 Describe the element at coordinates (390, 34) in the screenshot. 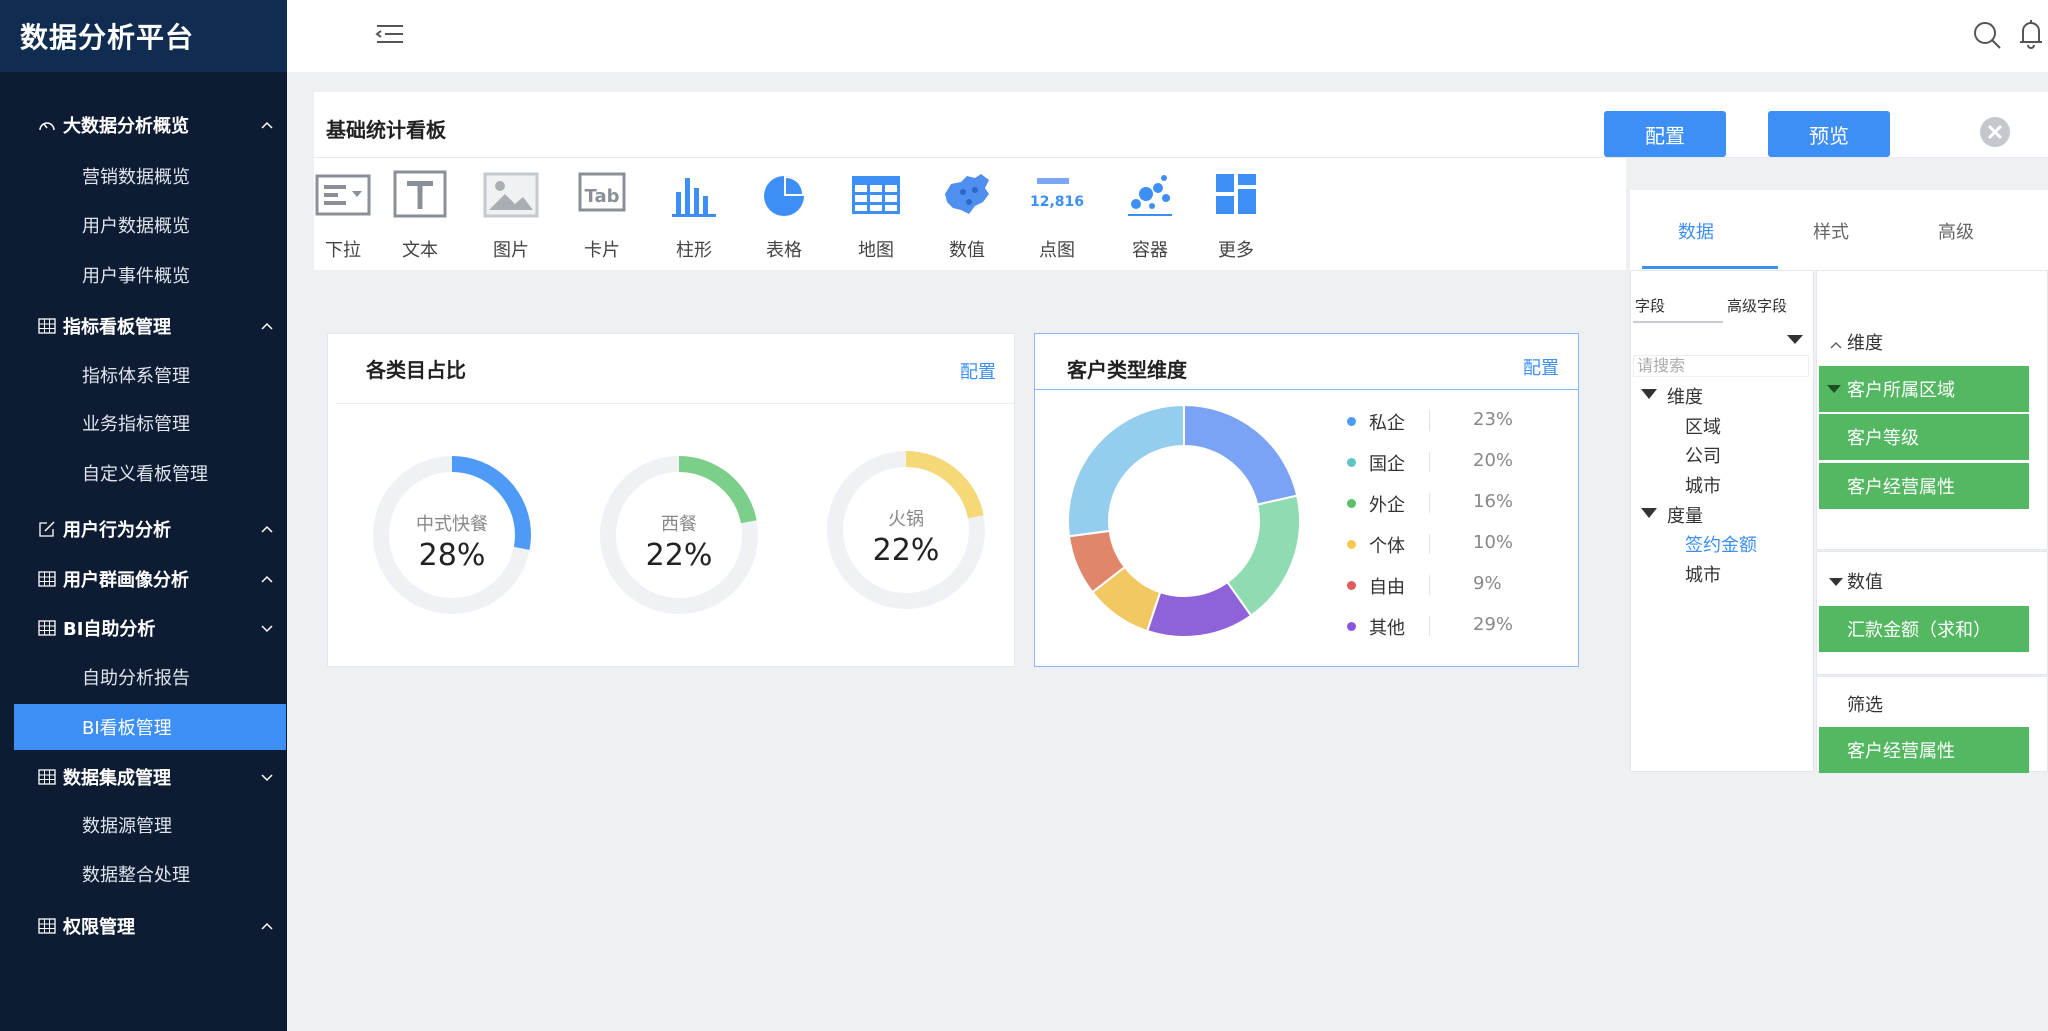

I see `menu-fold-icon` at that location.